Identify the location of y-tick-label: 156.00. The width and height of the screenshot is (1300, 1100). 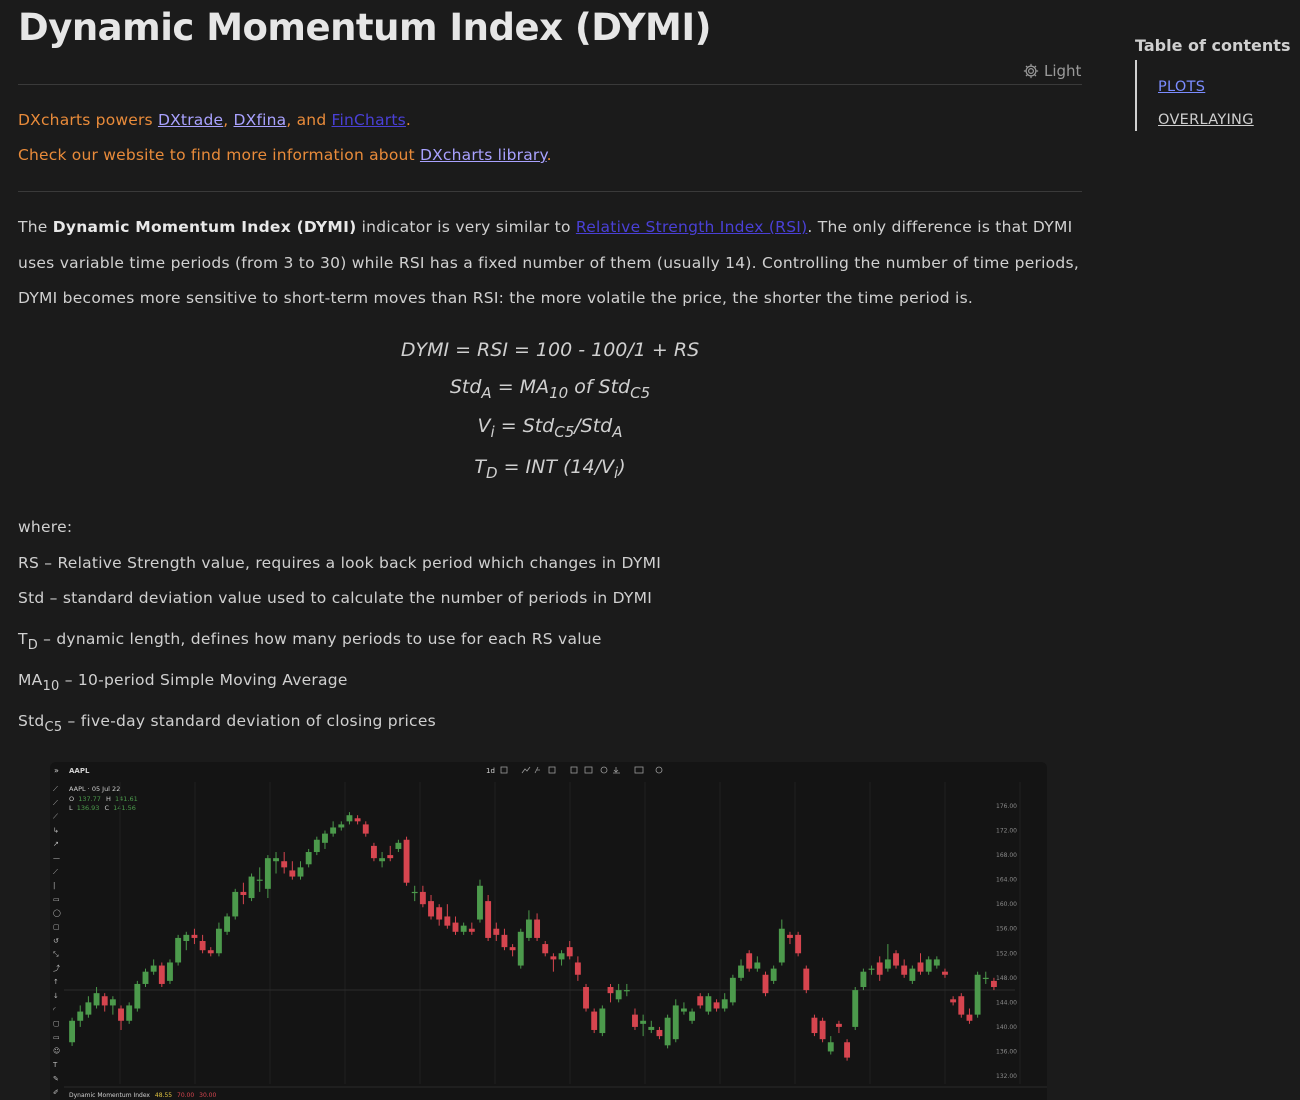
(1006, 929).